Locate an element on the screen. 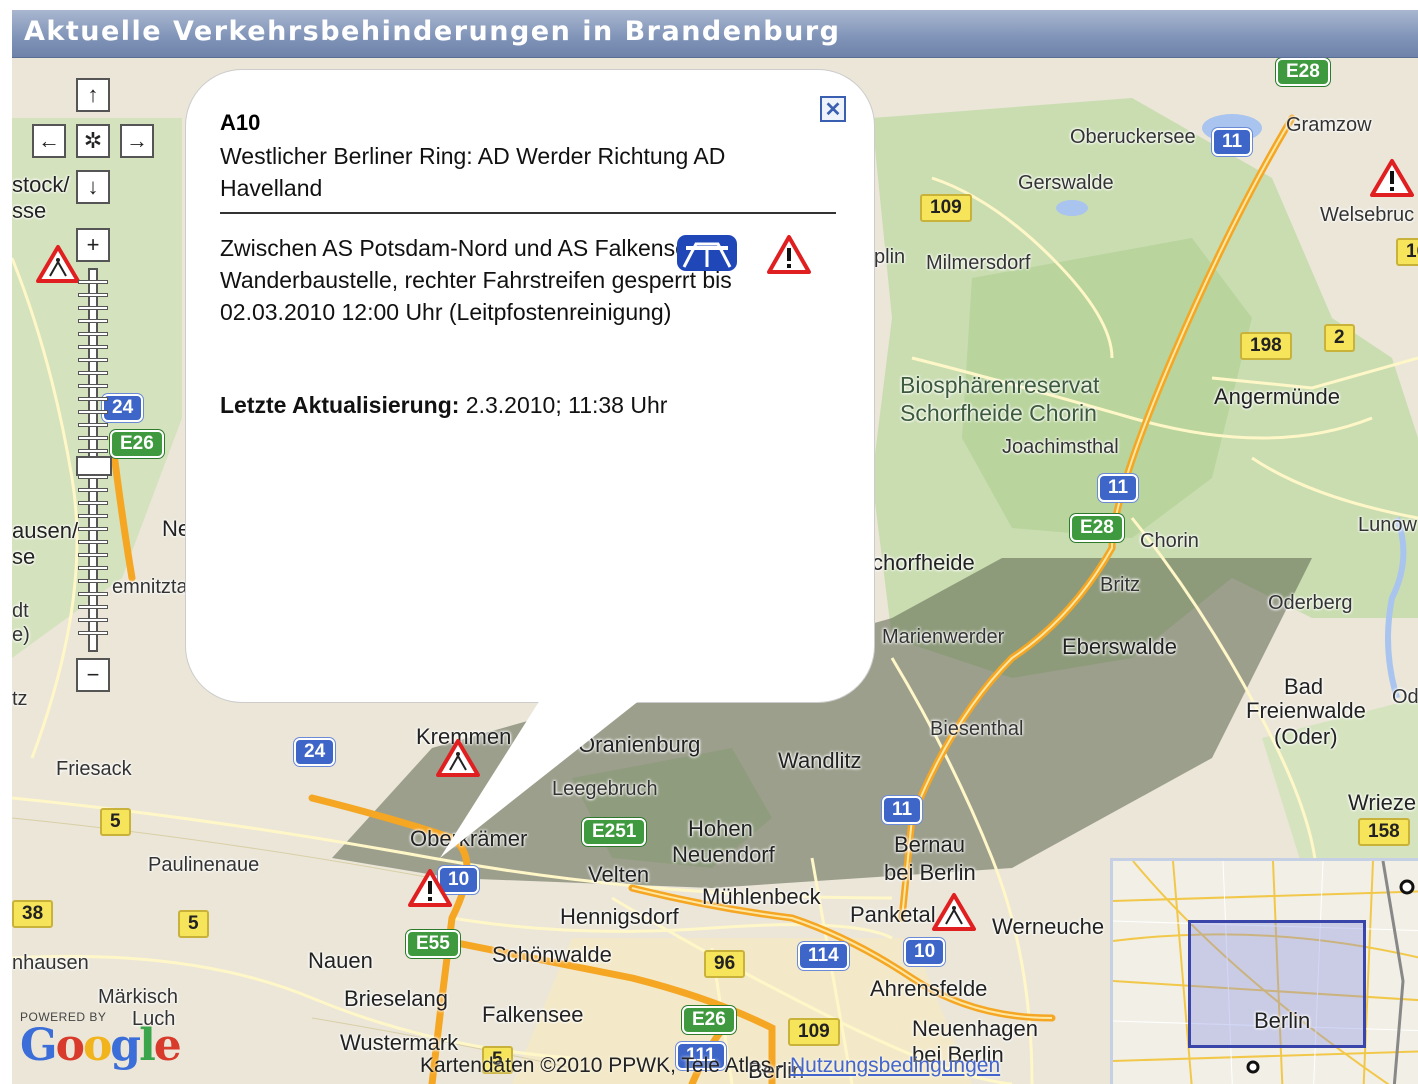 This screenshot has width=1418, height=1084. place-label: Hohen is located at coordinates (720, 828).